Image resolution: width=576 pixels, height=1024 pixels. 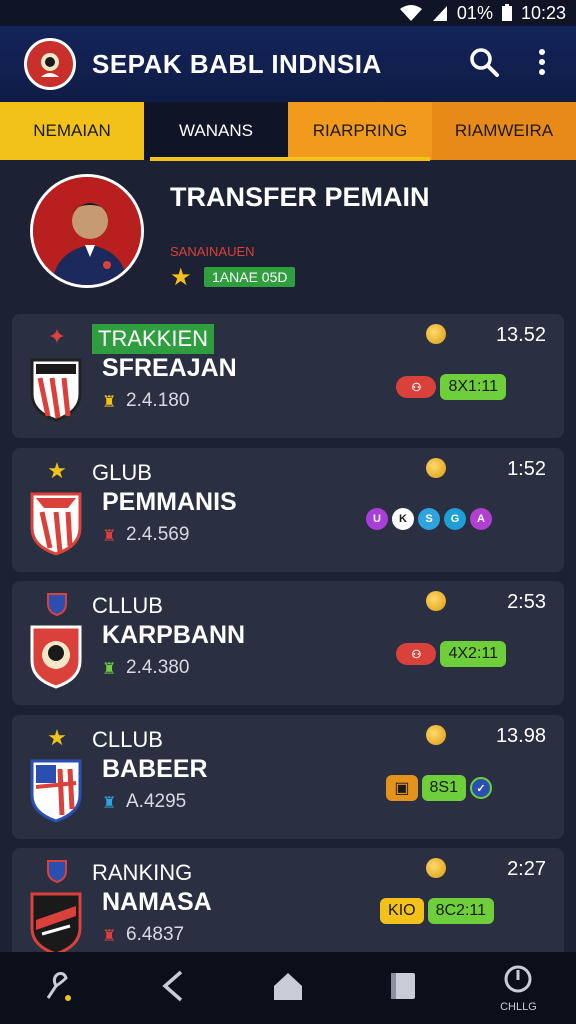 I want to click on overflow-menu-button, so click(x=542, y=64).